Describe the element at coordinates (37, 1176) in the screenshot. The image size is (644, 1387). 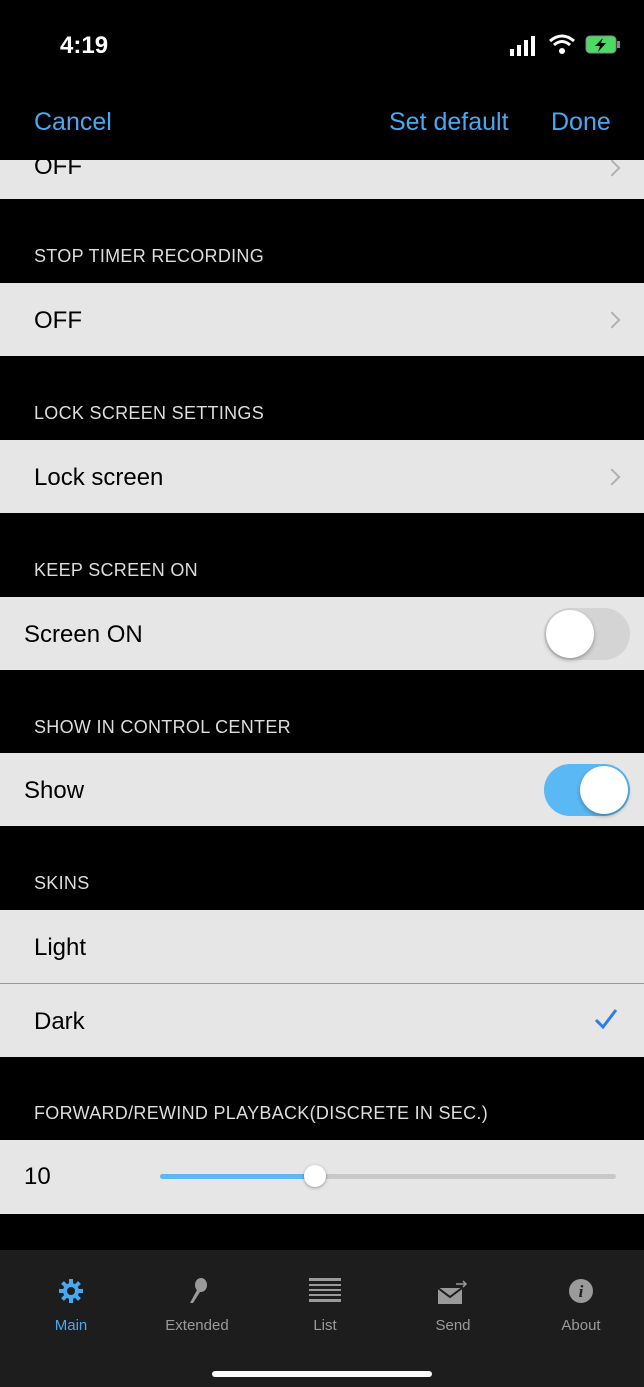
I see `playback-value: 10` at that location.